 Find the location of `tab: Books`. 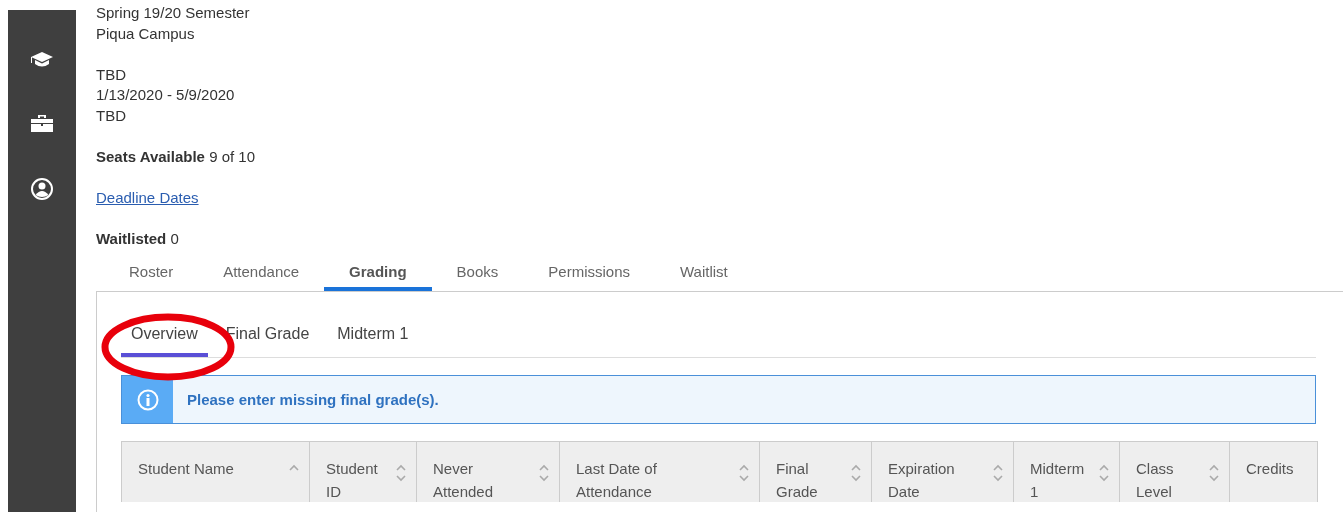

tab: Books is located at coordinates (477, 273).